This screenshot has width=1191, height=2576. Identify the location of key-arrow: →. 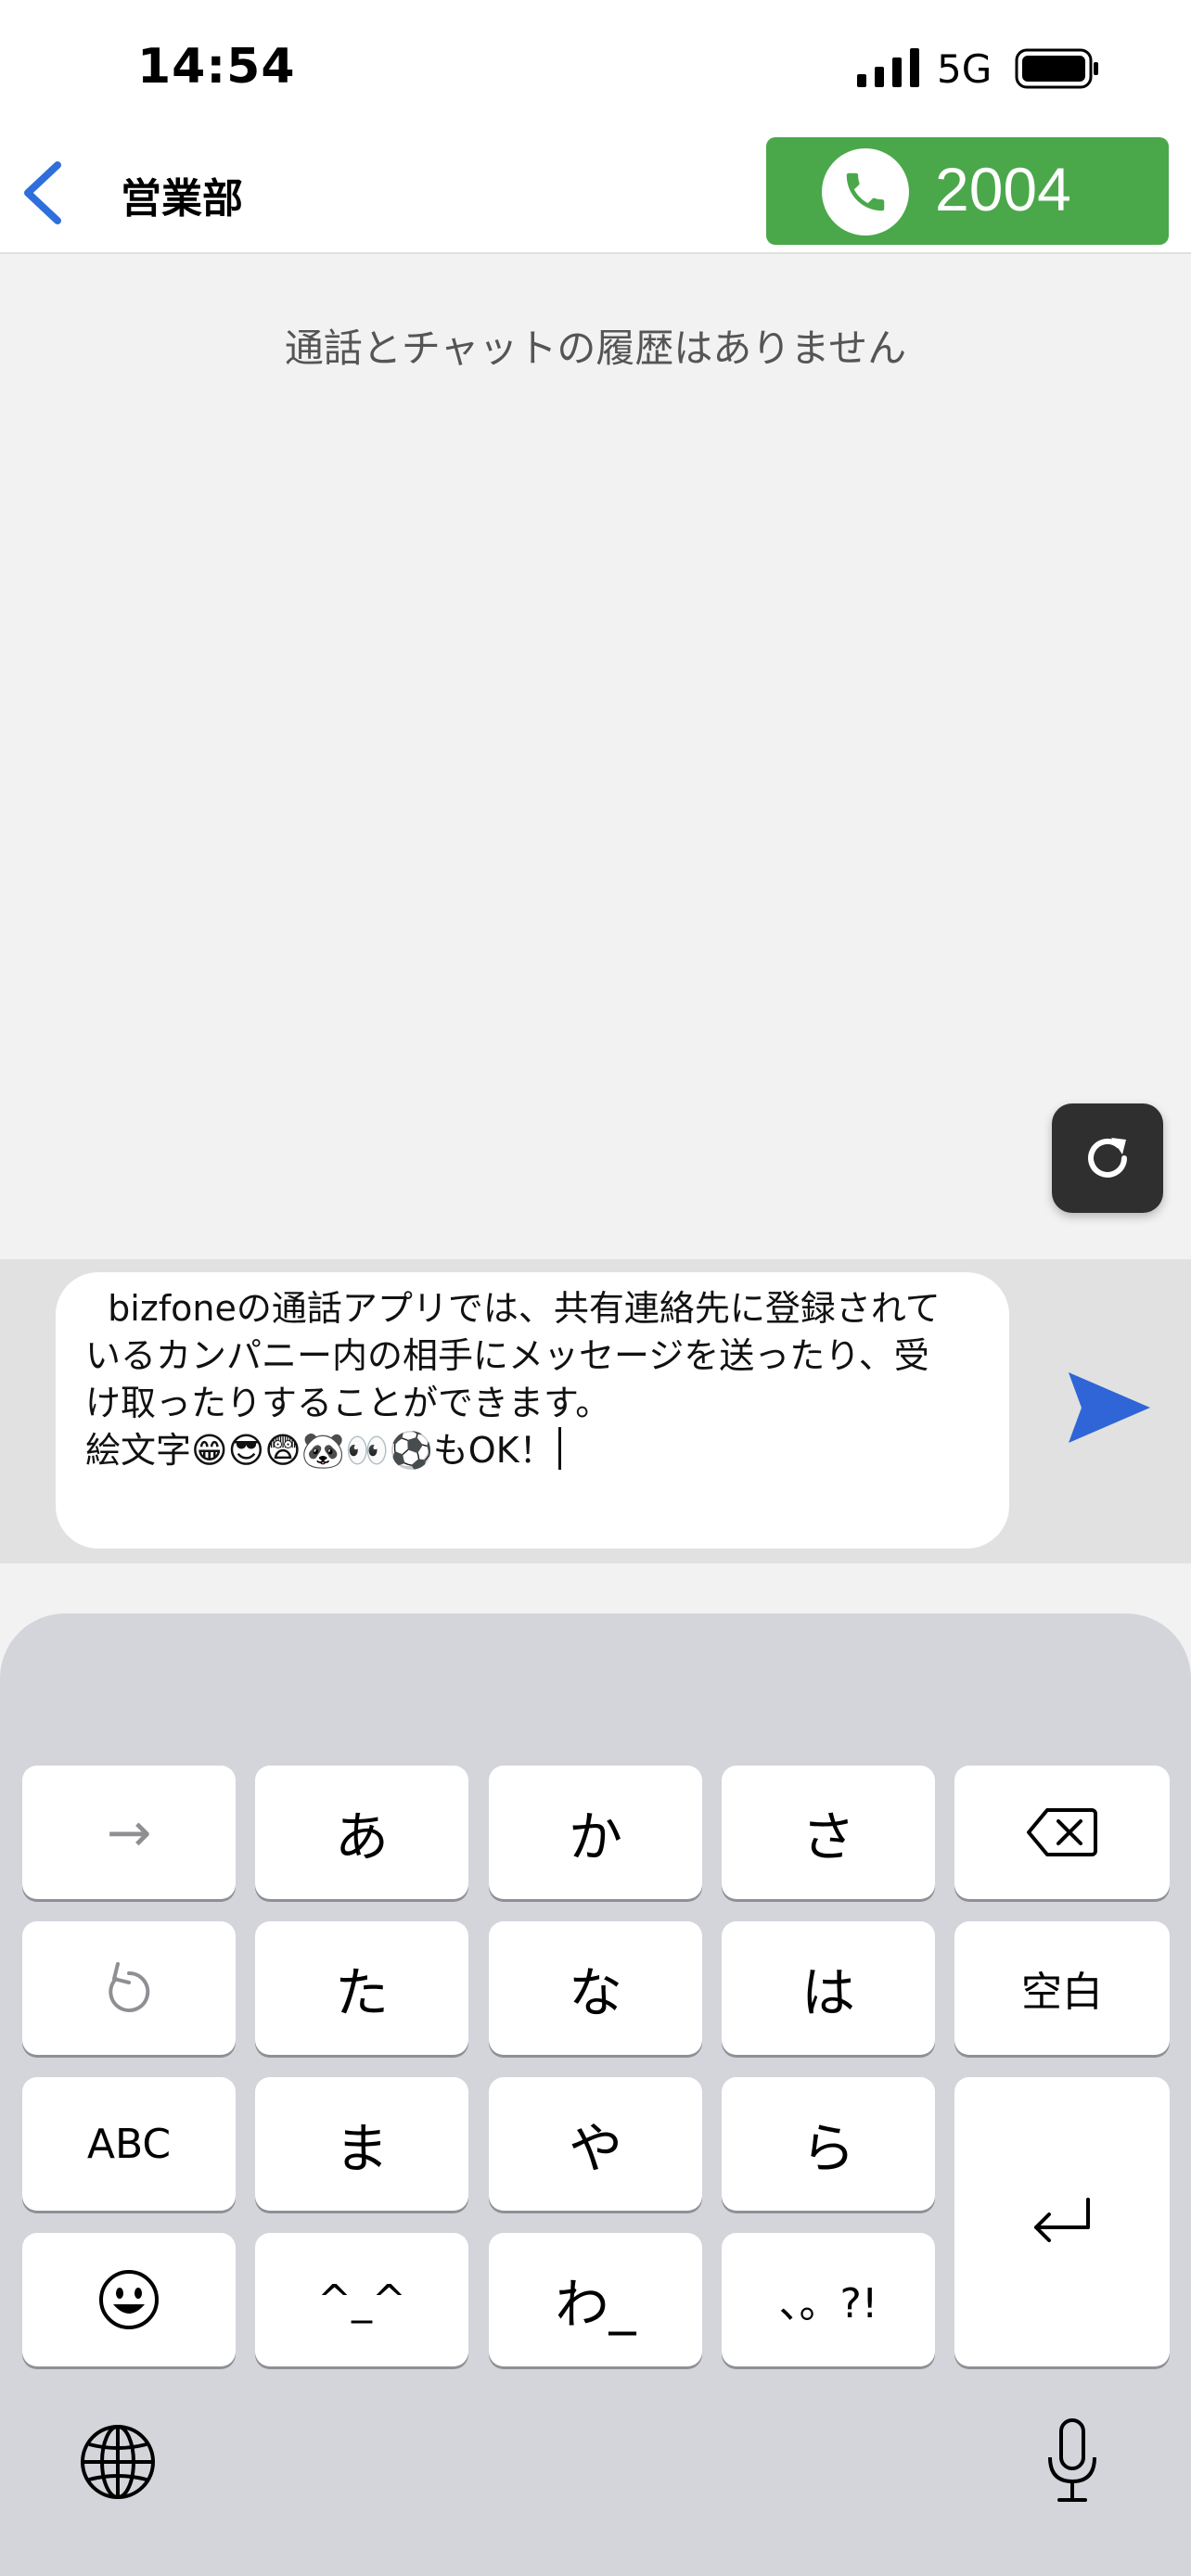
(129, 1833).